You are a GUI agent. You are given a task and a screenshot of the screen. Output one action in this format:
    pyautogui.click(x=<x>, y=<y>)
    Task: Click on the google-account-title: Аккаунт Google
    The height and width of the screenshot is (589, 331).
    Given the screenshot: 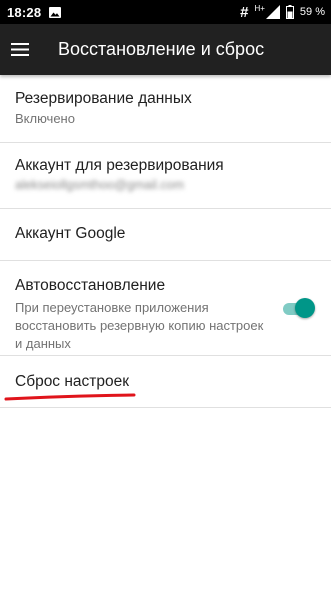 What is the action you would take?
    pyautogui.click(x=70, y=233)
    